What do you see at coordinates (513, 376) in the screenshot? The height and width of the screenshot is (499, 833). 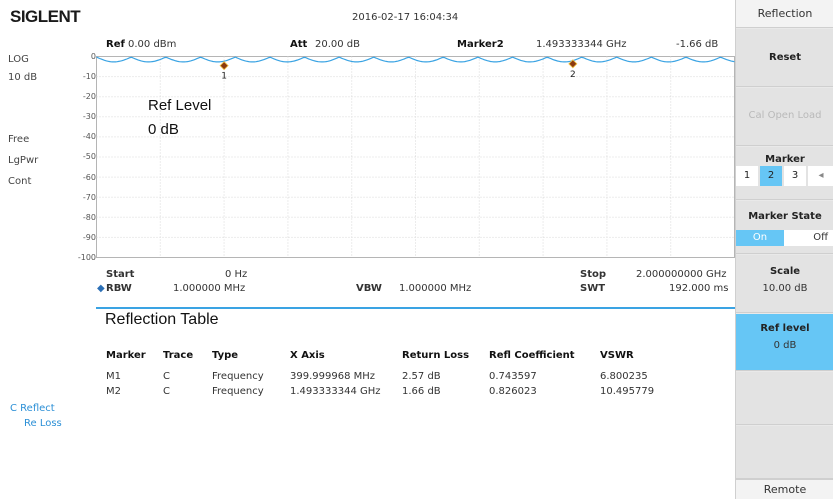 I see `table-cell: 0.743597` at bounding box center [513, 376].